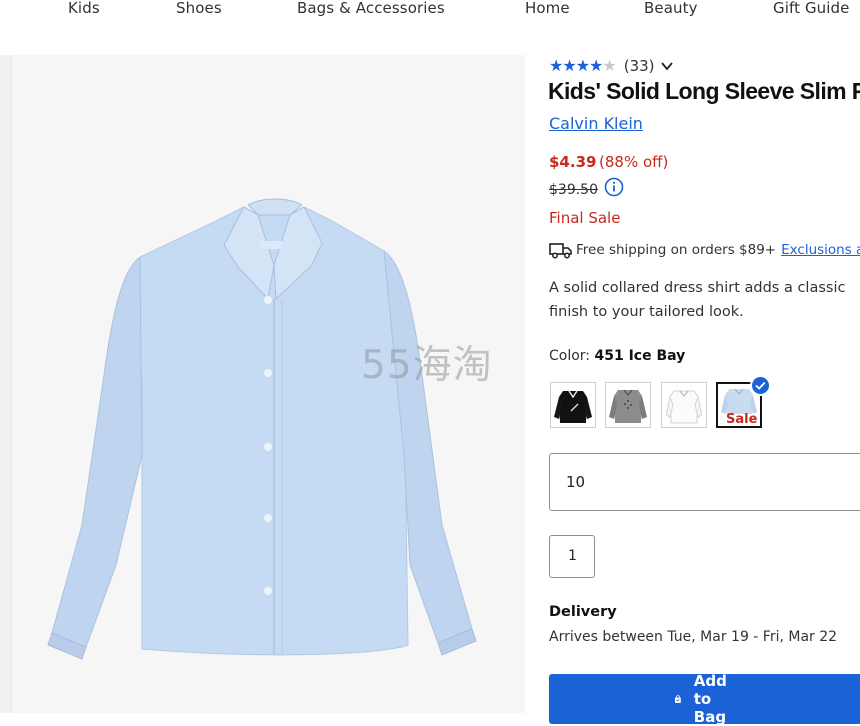 Image resolution: width=860 pixels, height=726 pixels. What do you see at coordinates (427, 365) in the screenshot?
I see `watermark: 55海淘` at bounding box center [427, 365].